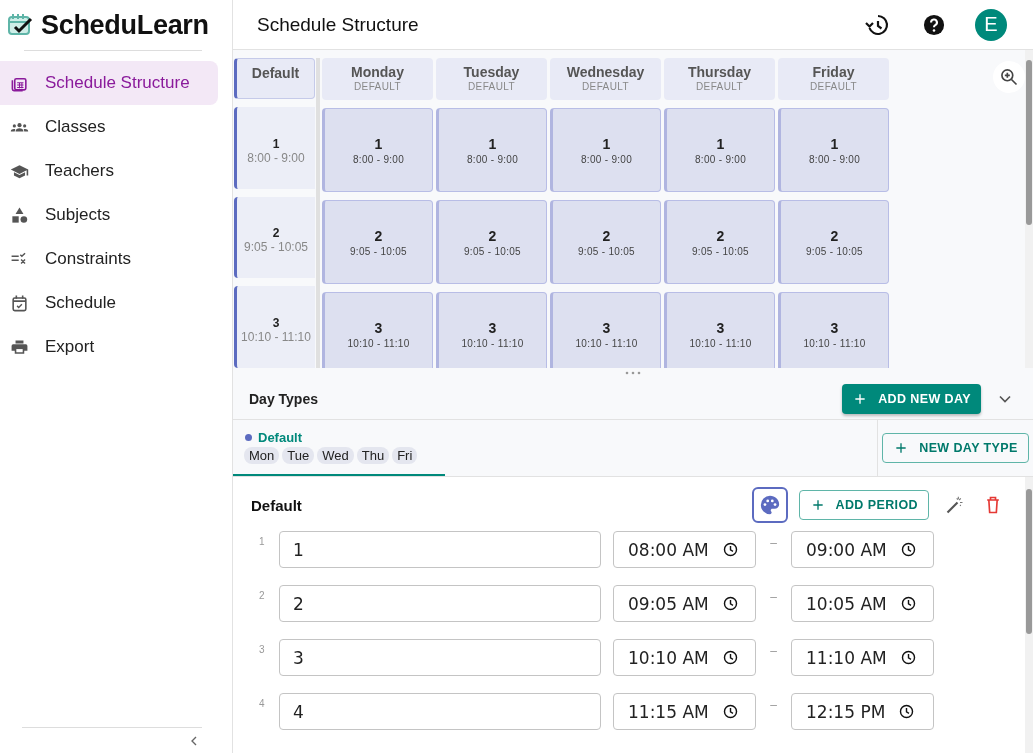 This screenshot has width=1033, height=753. What do you see at coordinates (109, 303) in the screenshot?
I see `sidebar-item: Schedule` at bounding box center [109, 303].